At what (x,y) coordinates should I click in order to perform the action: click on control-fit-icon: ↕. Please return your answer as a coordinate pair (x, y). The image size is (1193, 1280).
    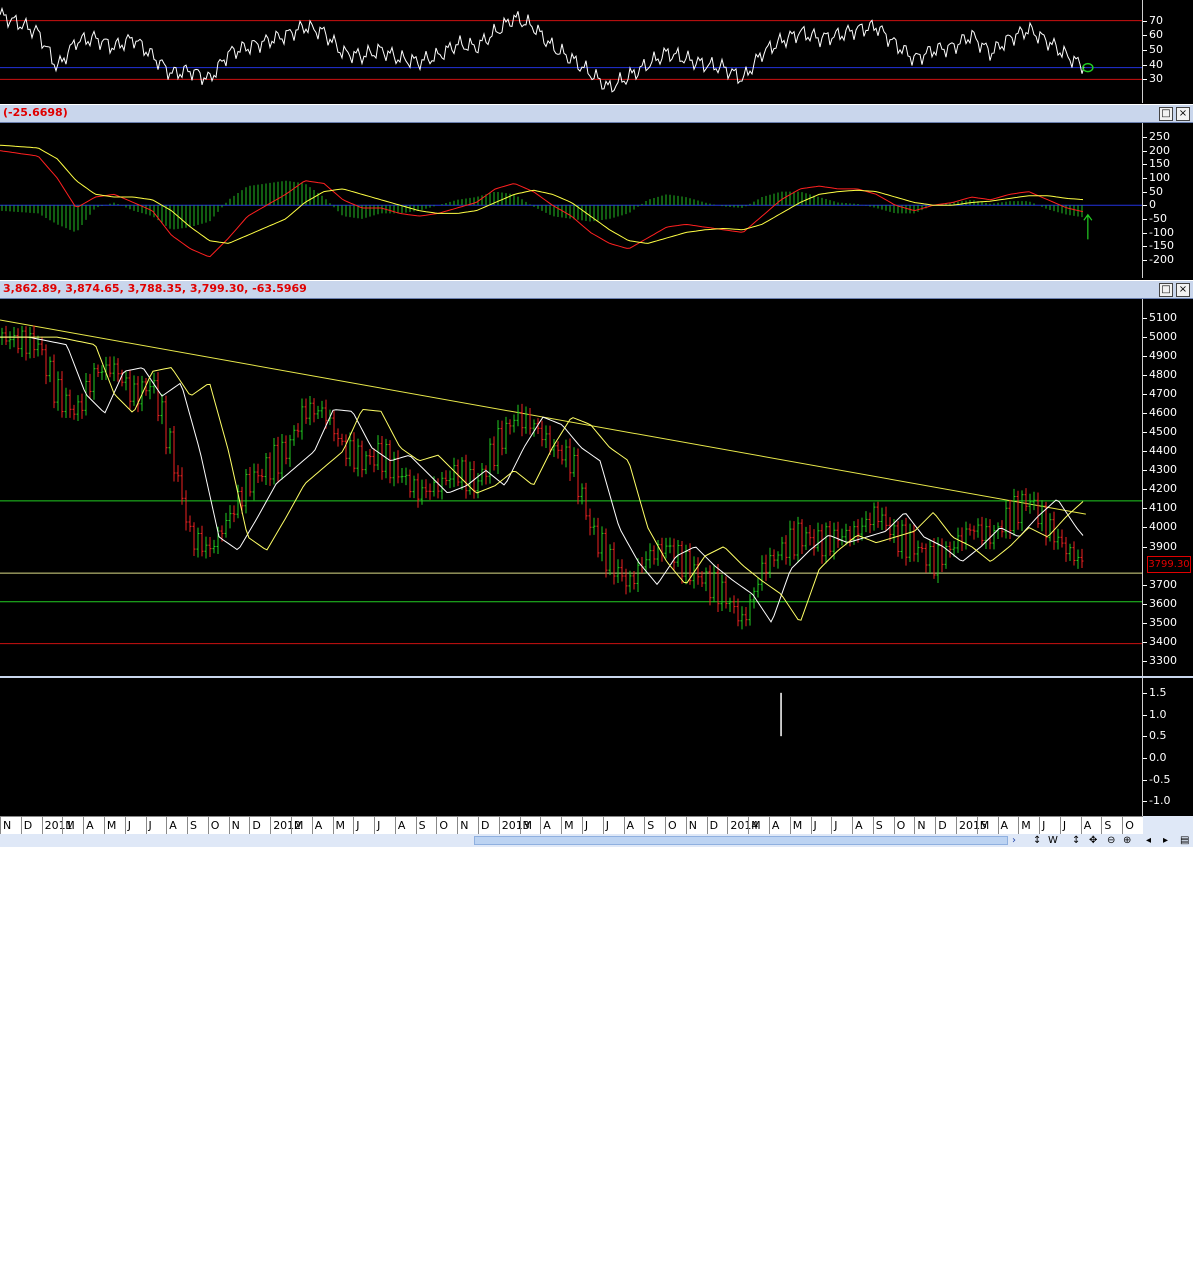
    Looking at the image, I should click on (1076, 840).